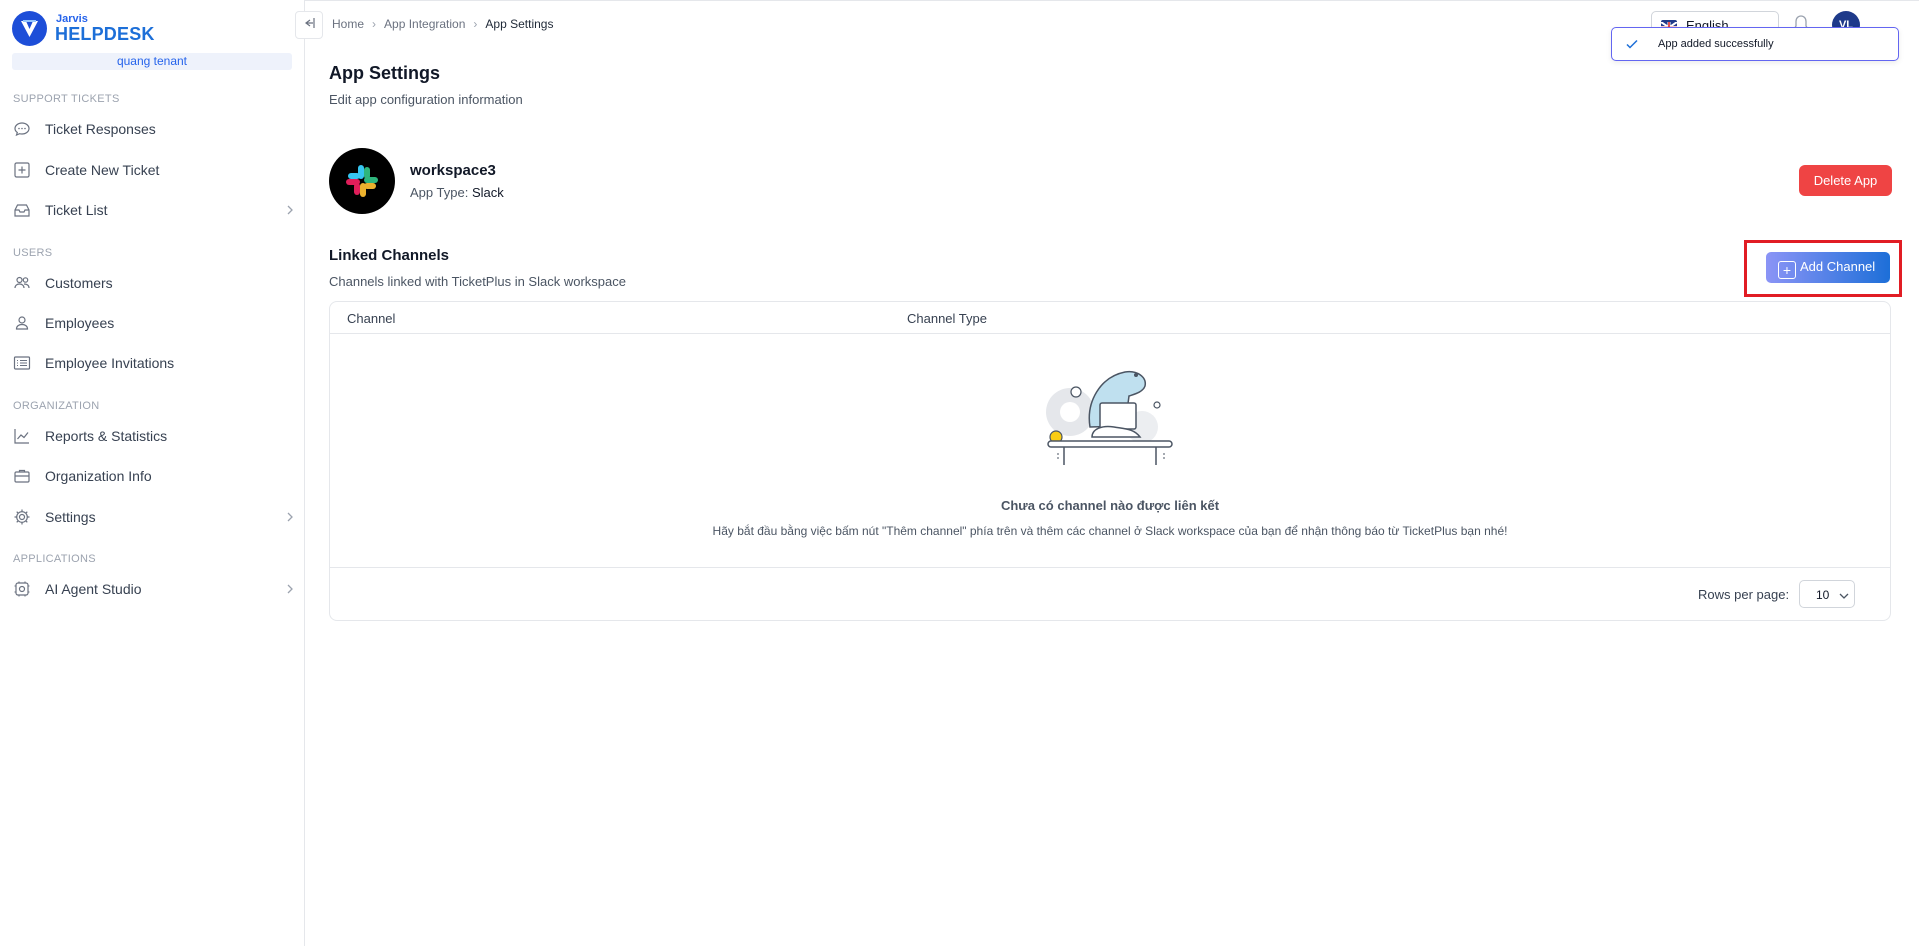 This screenshot has width=1919, height=946. Describe the element at coordinates (152, 323) in the screenshot. I see `sidebar-item-employees: Employees` at that location.